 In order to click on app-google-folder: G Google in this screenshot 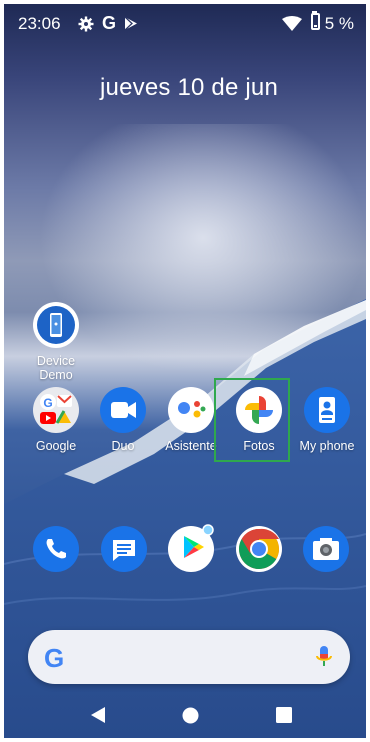, I will do `click(56, 420)`.